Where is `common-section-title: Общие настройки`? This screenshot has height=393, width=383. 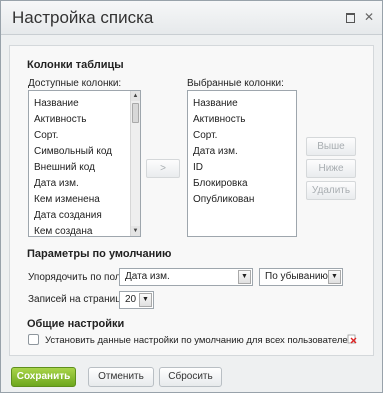 common-section-title: Общие настройки is located at coordinates (76, 324).